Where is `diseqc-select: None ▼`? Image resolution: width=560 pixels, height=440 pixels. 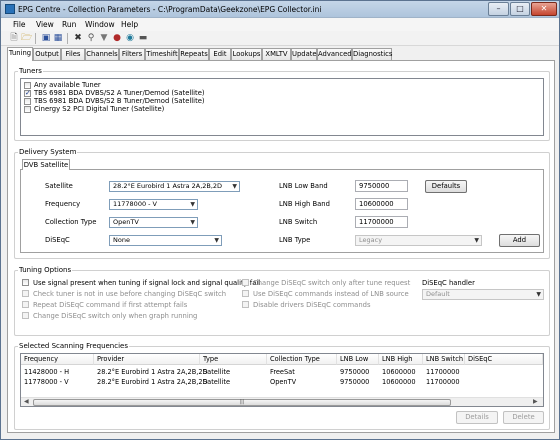
diseqc-select: None ▼ is located at coordinates (165, 240).